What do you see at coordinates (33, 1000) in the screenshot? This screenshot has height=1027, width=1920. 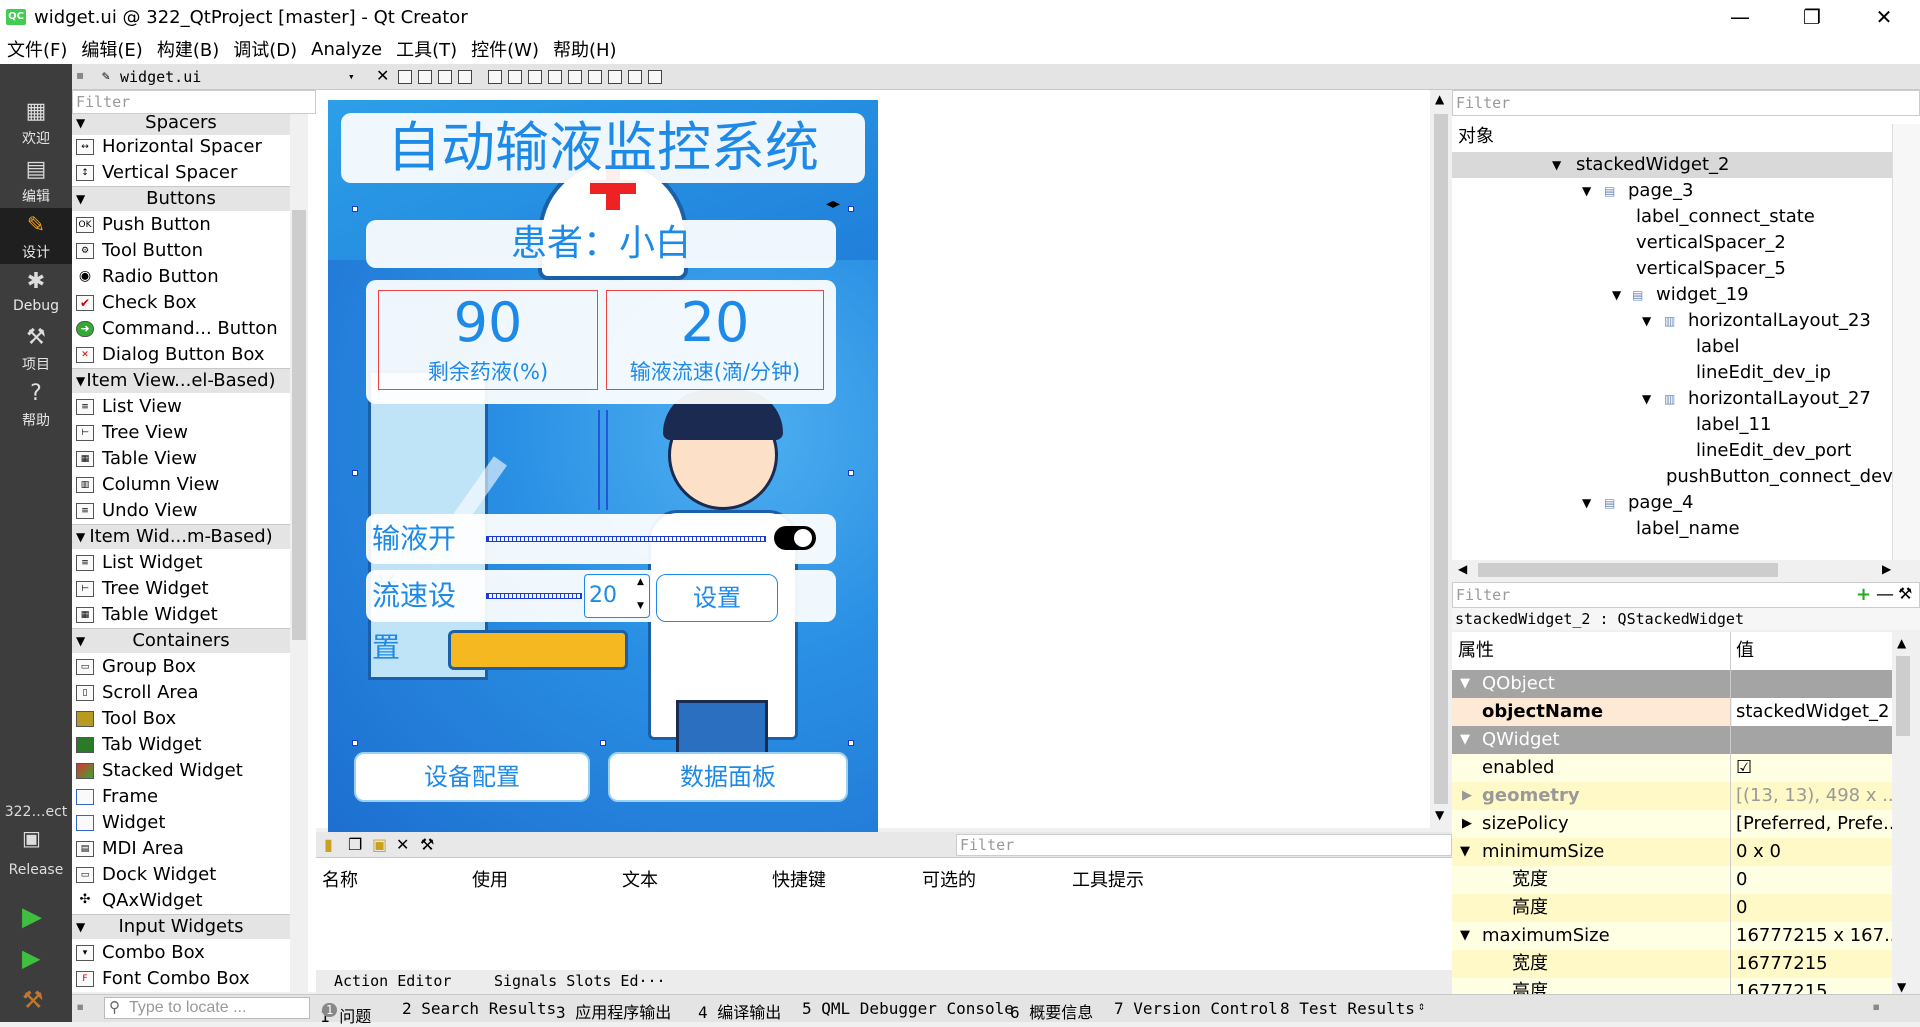 I see `build-hammer-icon: ⚒` at bounding box center [33, 1000].